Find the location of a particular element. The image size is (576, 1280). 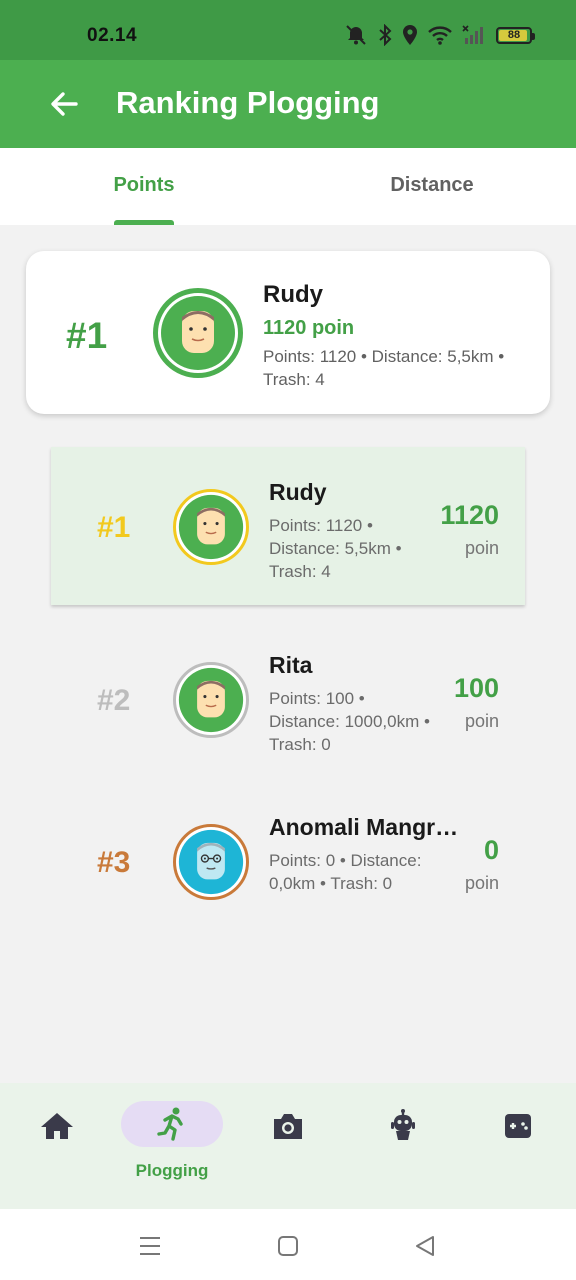

tab-points: Points is located at coordinates (144, 186).